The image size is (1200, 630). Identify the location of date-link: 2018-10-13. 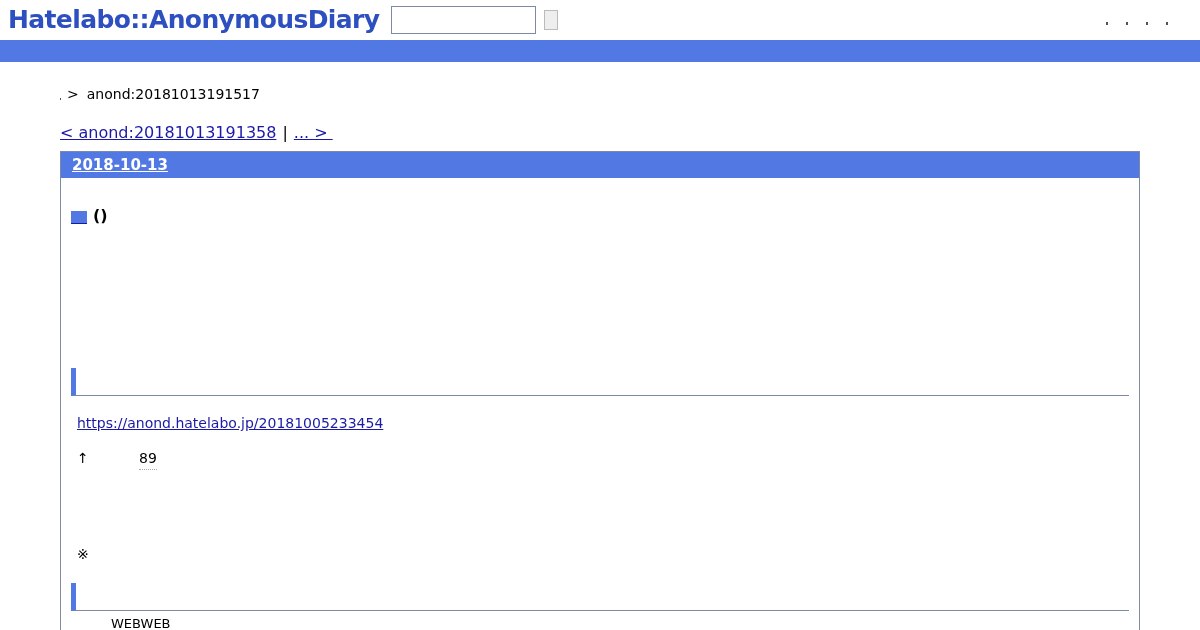
(120, 165).